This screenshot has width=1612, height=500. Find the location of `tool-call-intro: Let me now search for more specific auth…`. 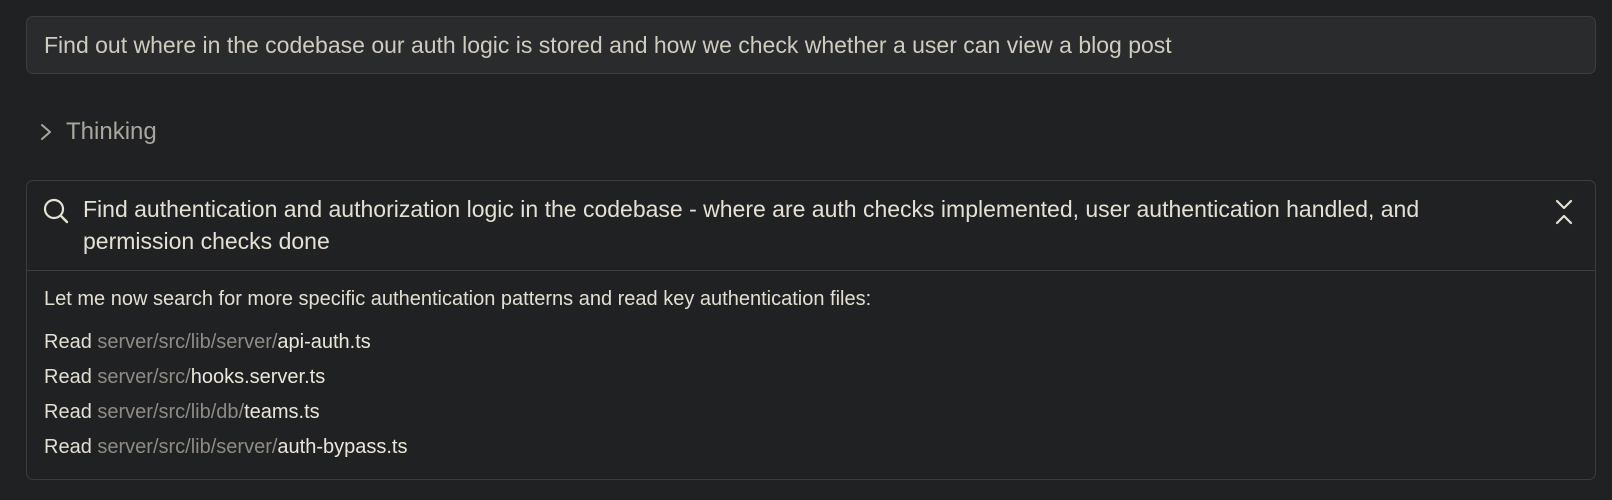

tool-call-intro: Let me now search for more specific auth… is located at coordinates (458, 299).